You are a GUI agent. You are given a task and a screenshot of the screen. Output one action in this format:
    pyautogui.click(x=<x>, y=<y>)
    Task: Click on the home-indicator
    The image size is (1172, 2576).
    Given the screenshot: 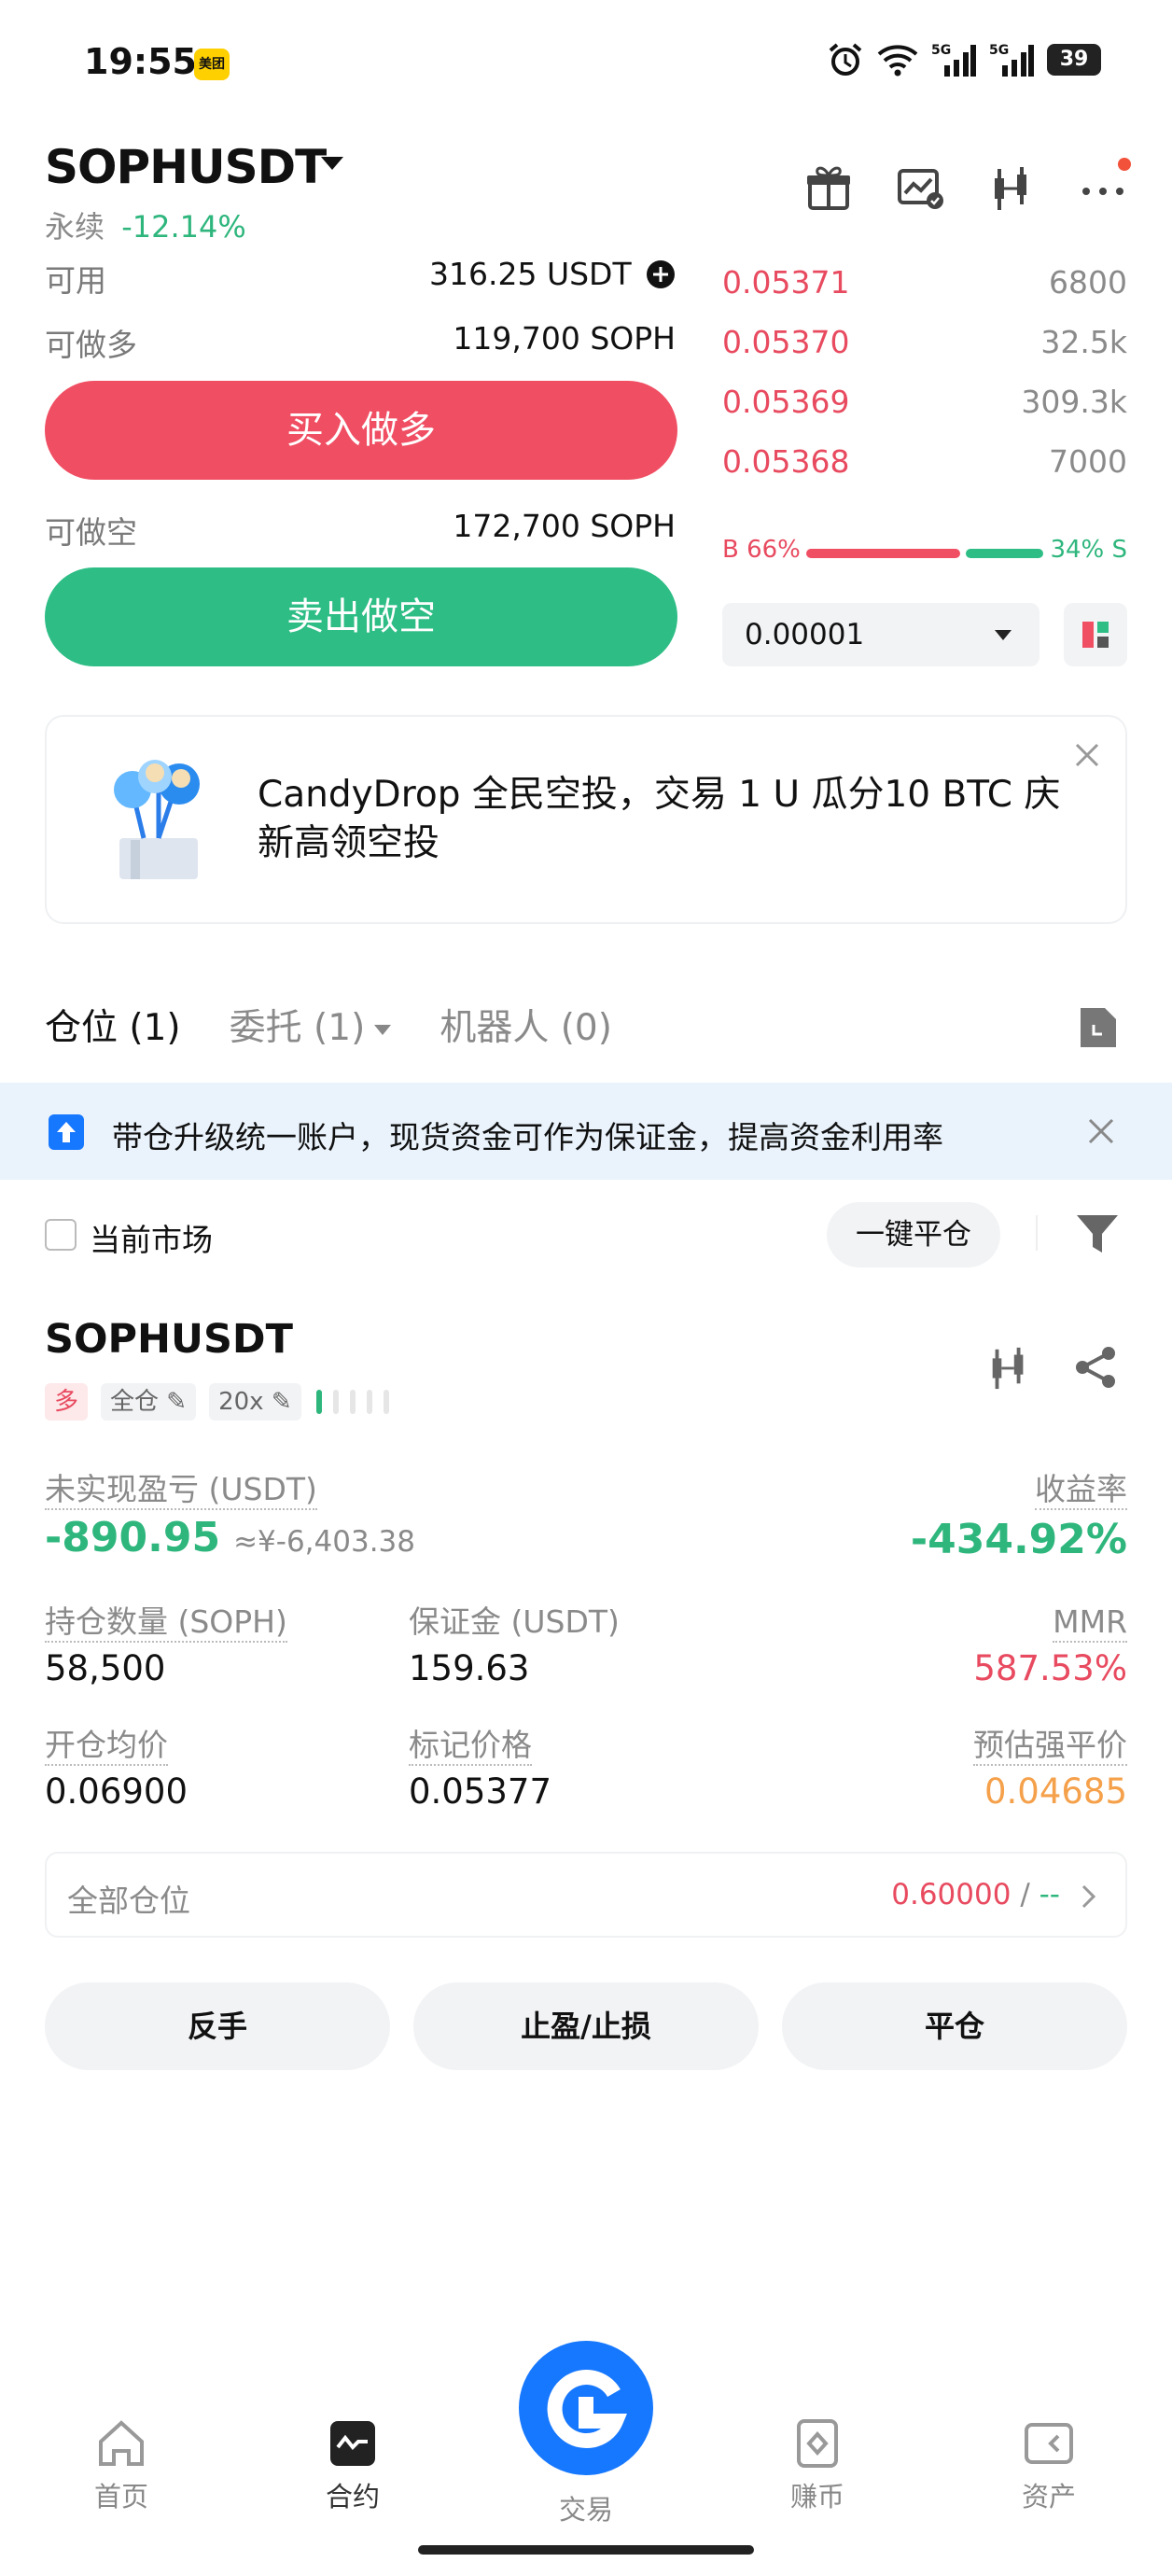 What is the action you would take?
    pyautogui.click(x=586, y=2550)
    